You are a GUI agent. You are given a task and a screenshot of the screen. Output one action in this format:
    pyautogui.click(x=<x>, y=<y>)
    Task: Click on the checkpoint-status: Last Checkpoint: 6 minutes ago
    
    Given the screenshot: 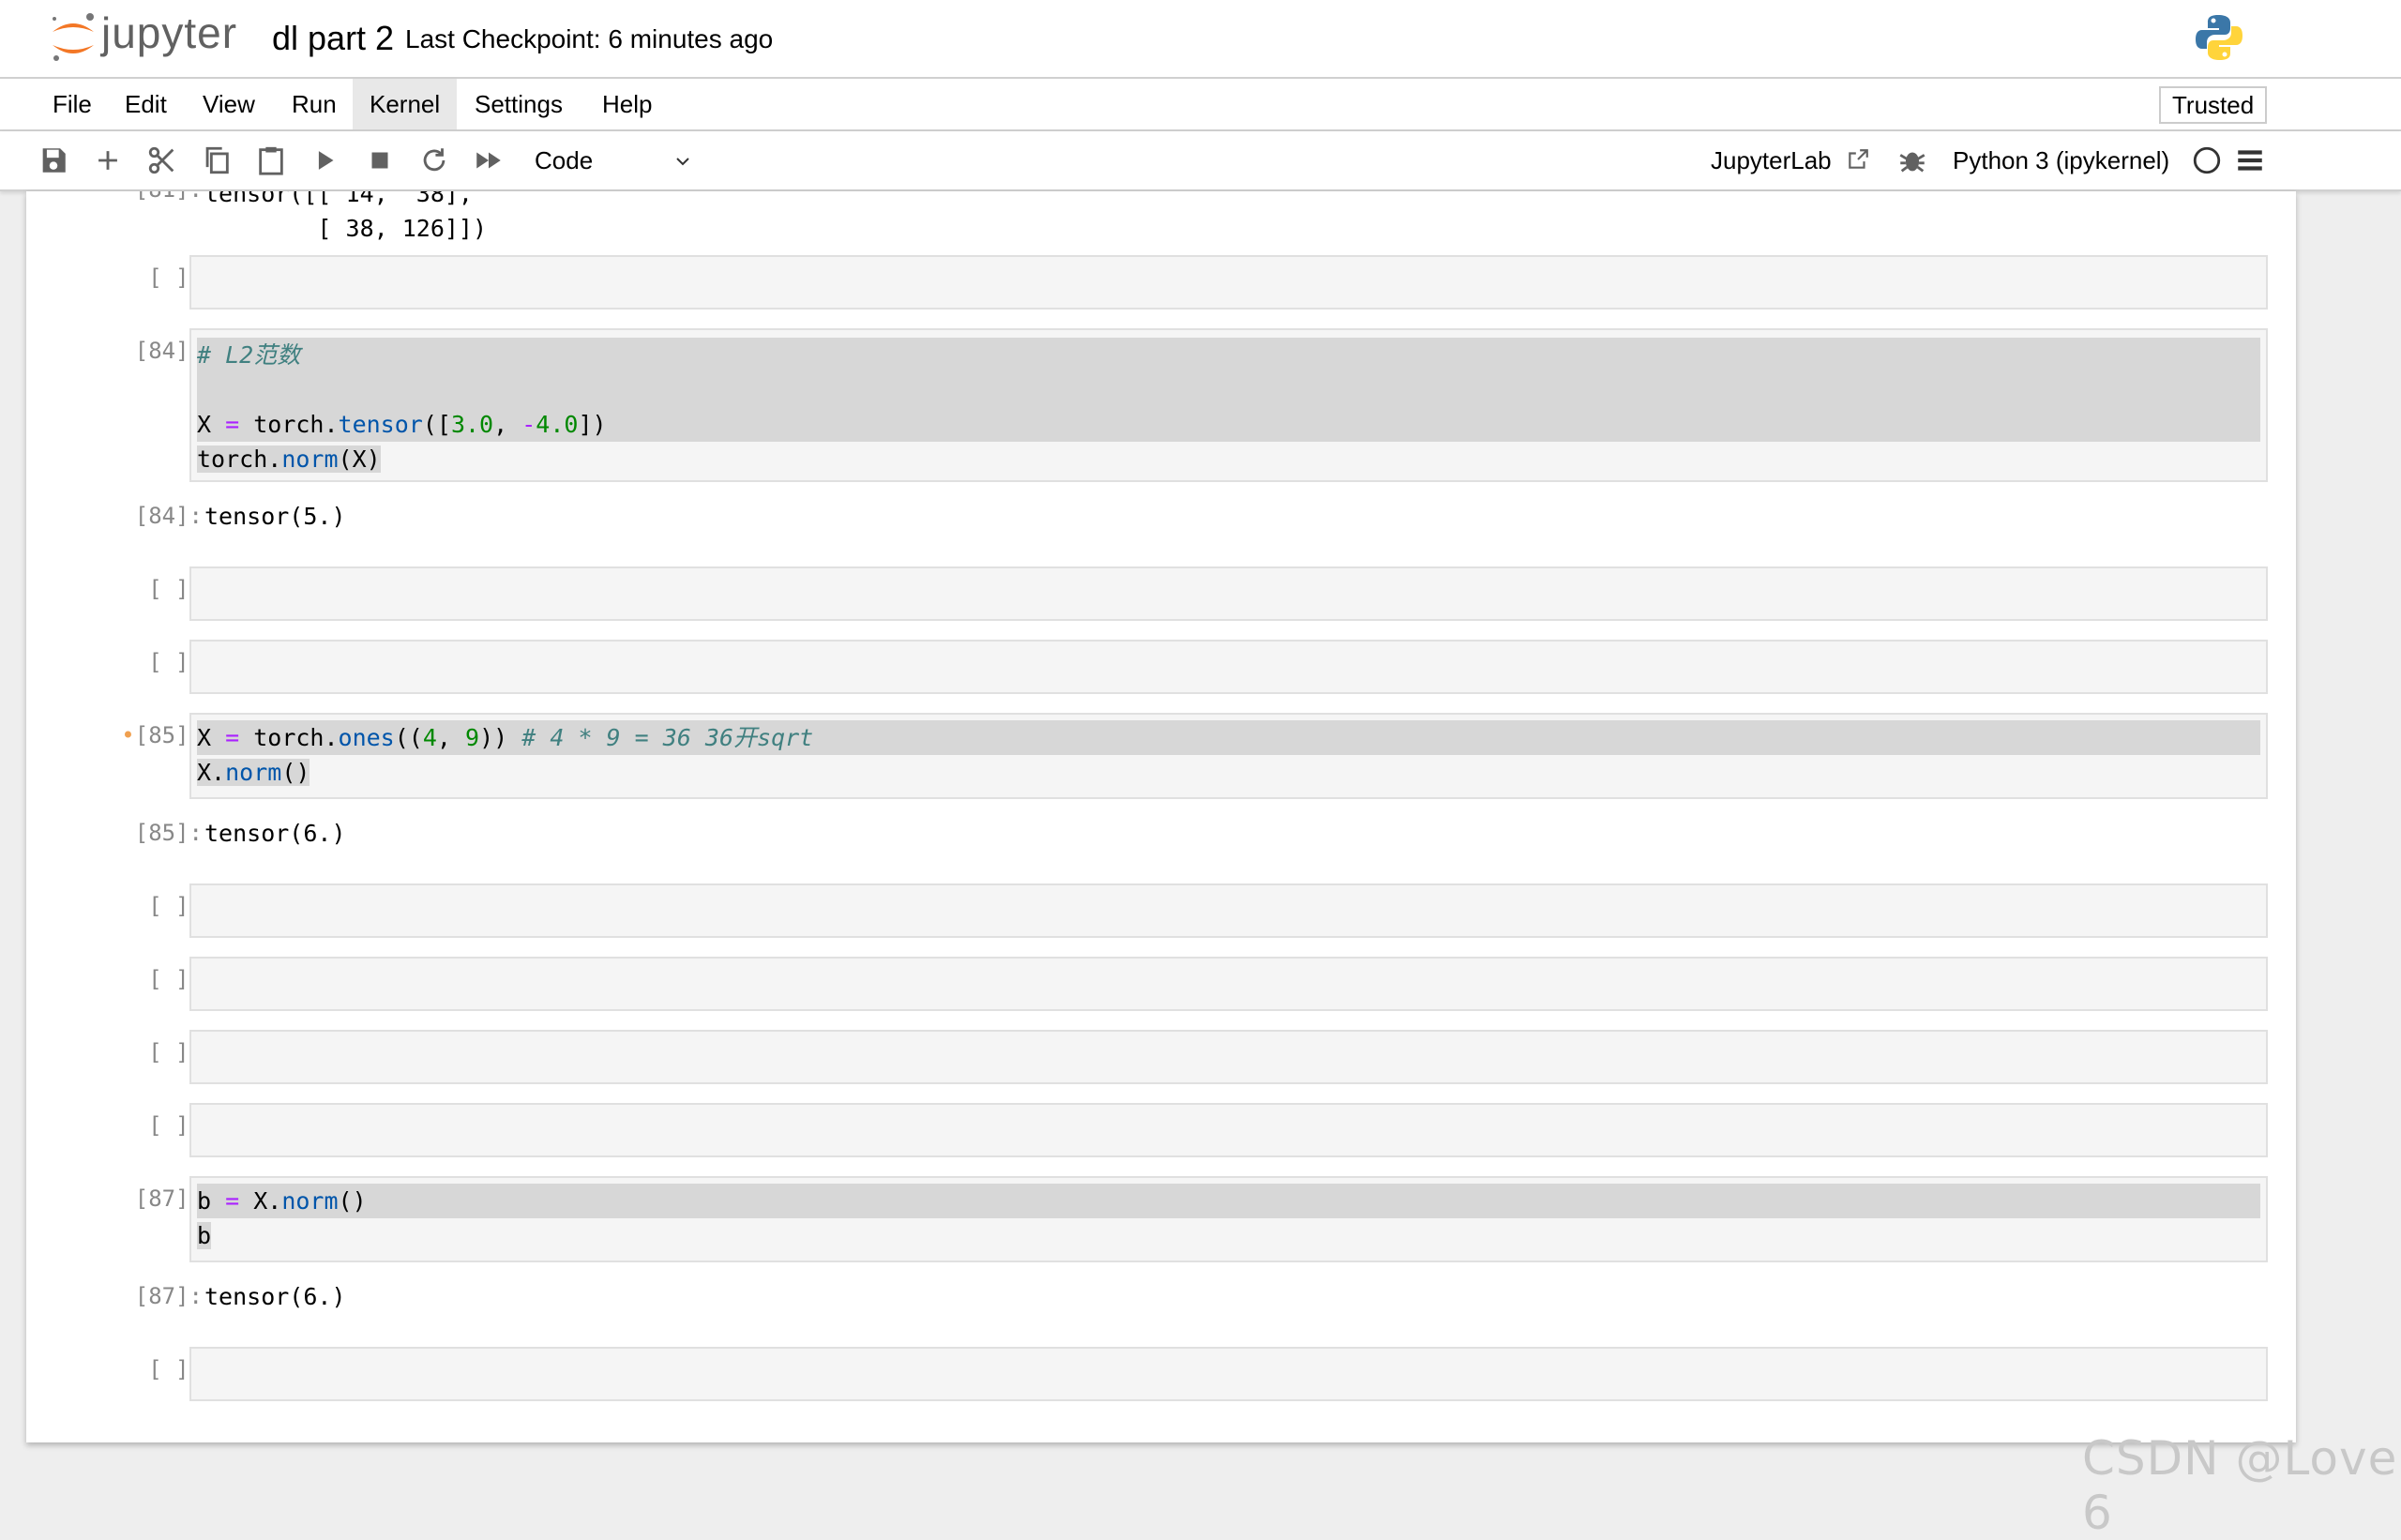 What is the action you would take?
    pyautogui.click(x=589, y=38)
    